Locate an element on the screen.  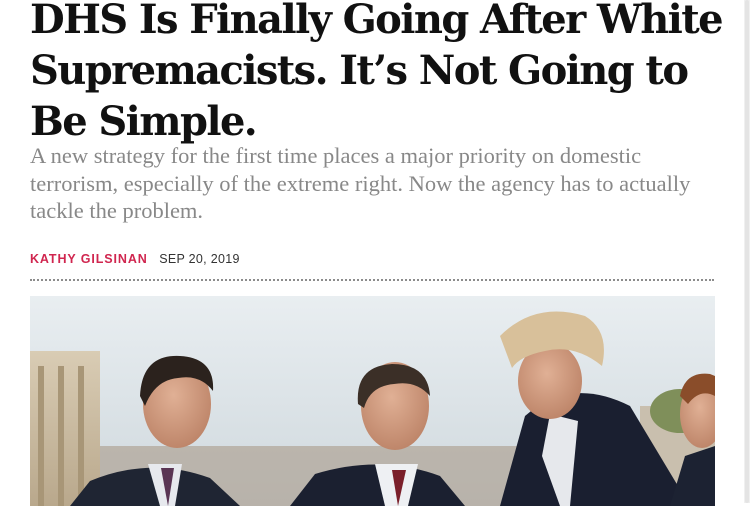
byline: KATHY GILSINAN SEP 20, 2019 is located at coordinates (135, 259).